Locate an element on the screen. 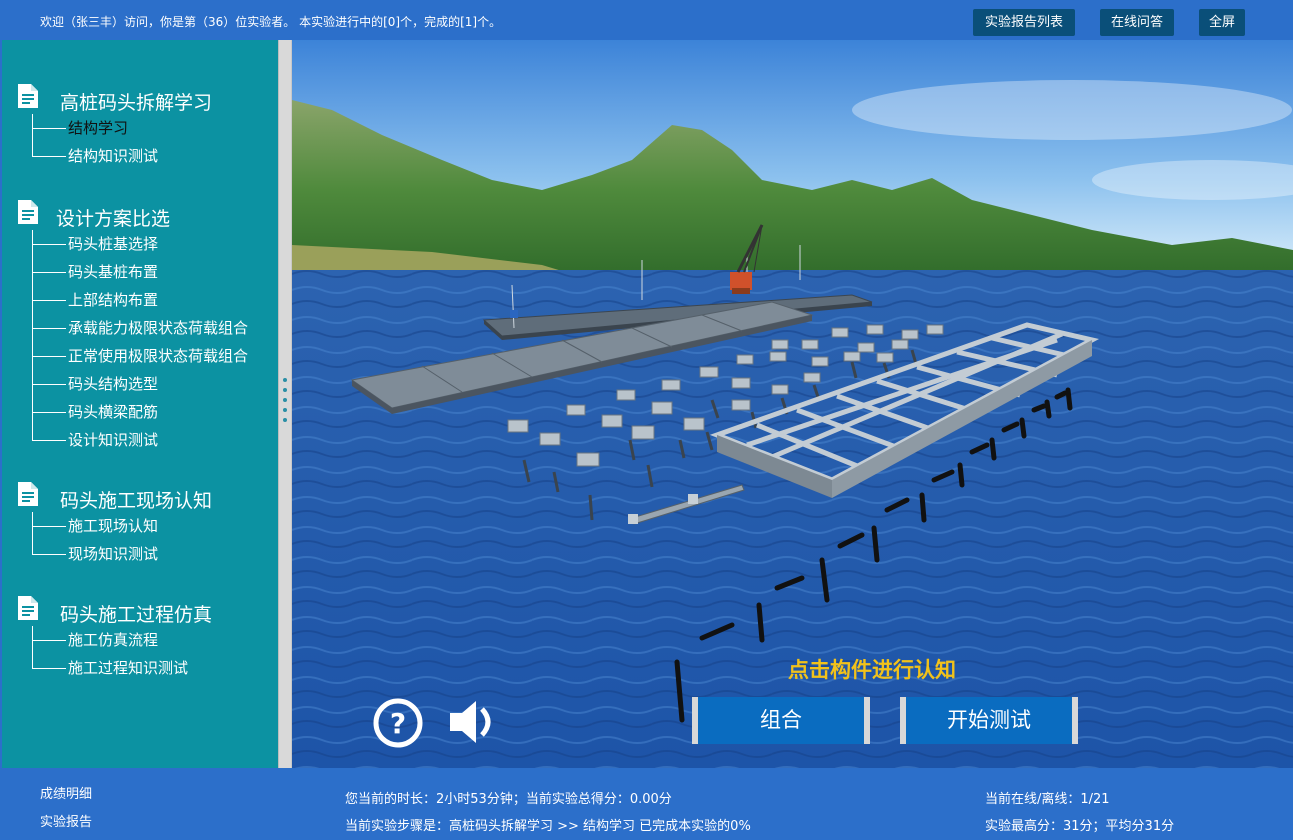 Image resolution: width=1293 pixels, height=840 pixels. combine-button: 组合 is located at coordinates (781, 720).